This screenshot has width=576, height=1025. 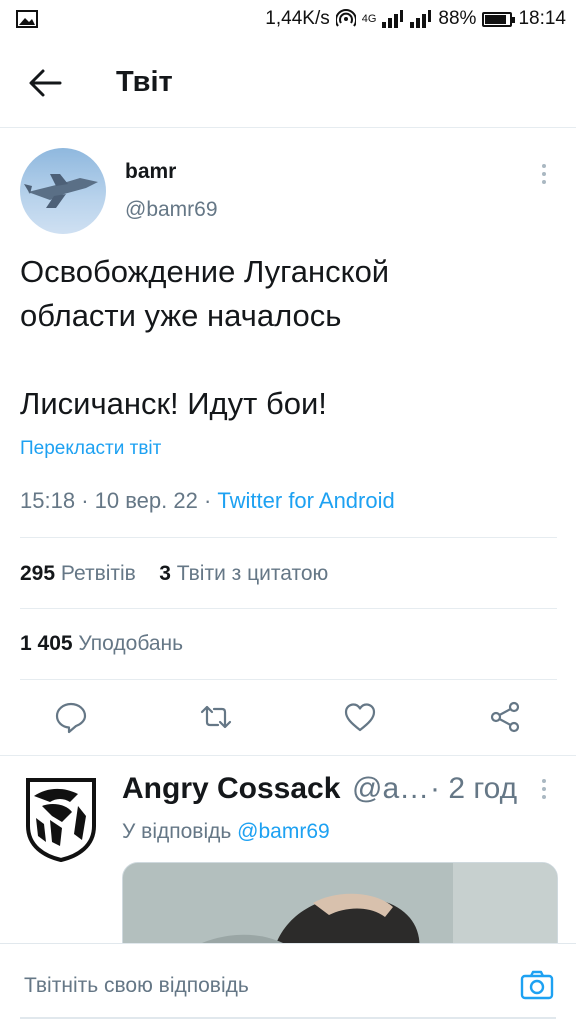 I want to click on signal-2-icon, so click(x=421, y=19).